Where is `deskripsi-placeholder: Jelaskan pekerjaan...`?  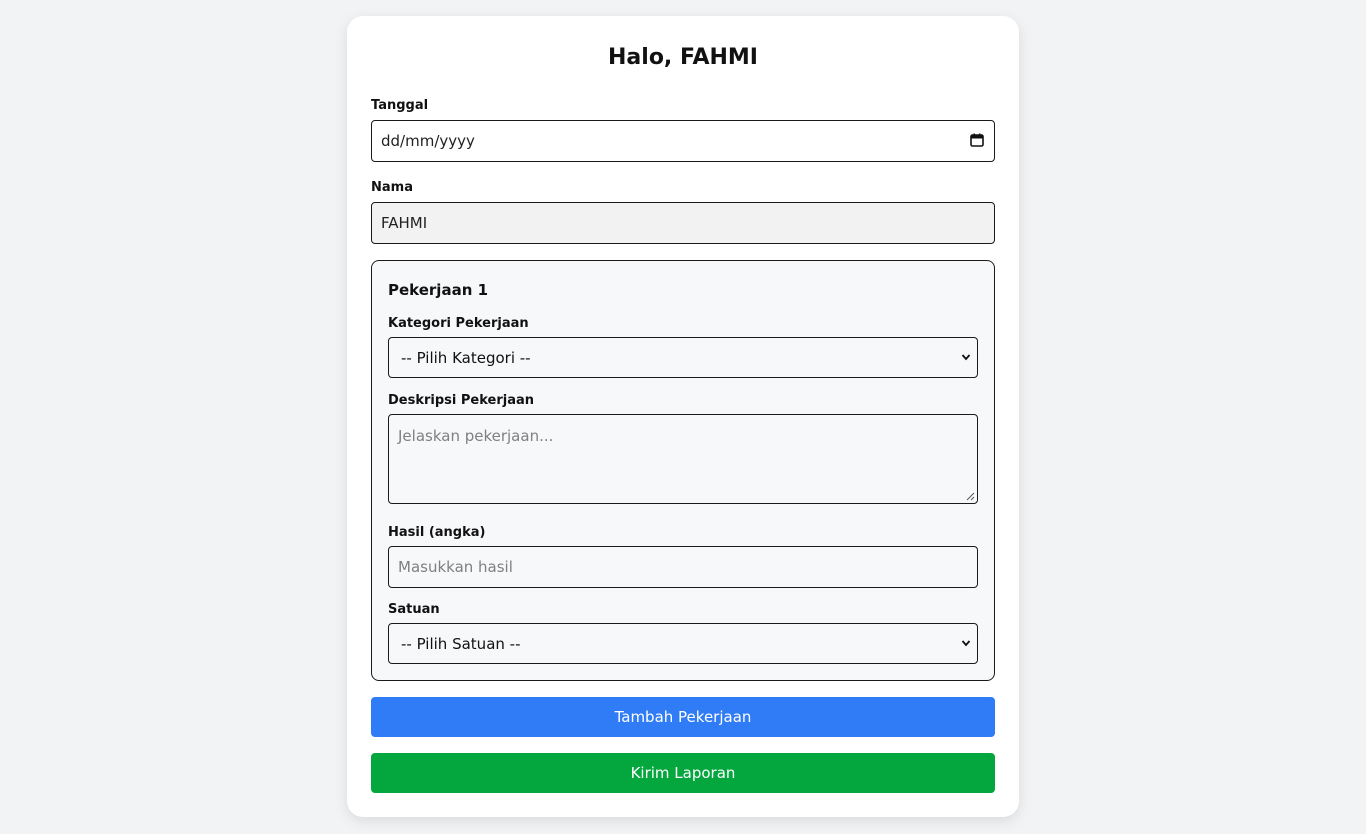 deskripsi-placeholder: Jelaskan pekerjaan... is located at coordinates (476, 436).